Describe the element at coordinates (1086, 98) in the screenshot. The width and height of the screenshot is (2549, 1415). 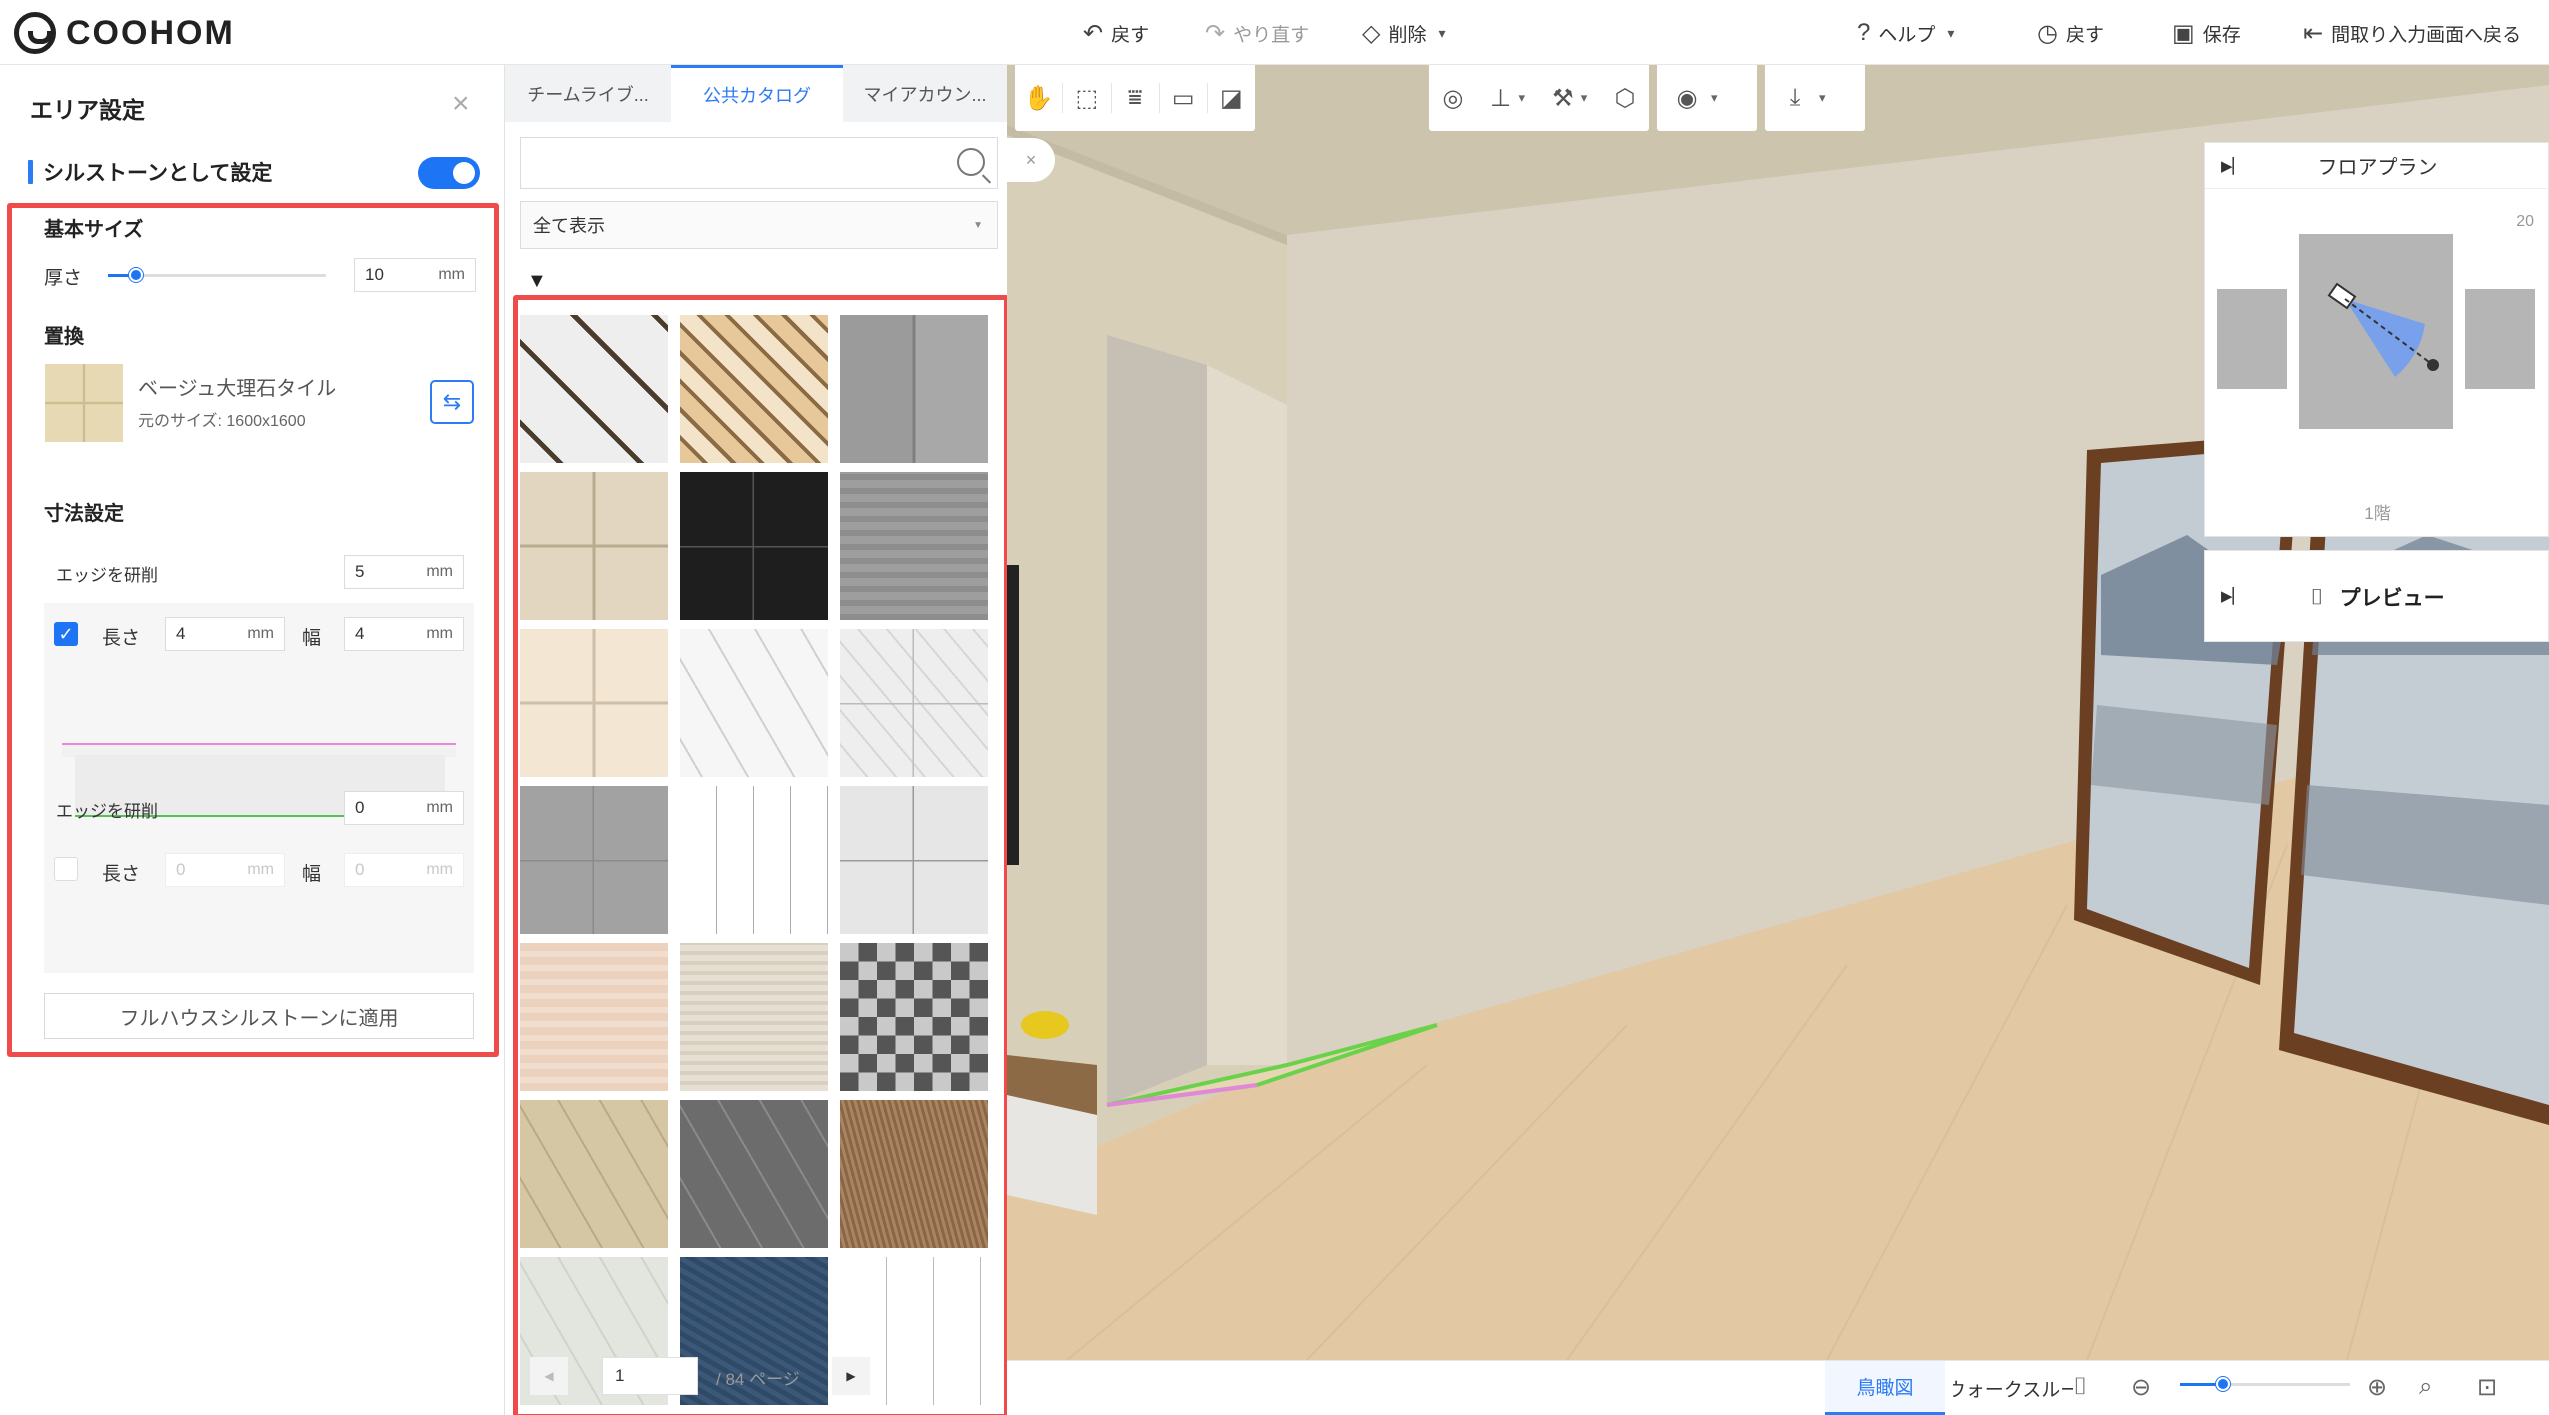
I see `frame-select-icon: ⬚` at that location.